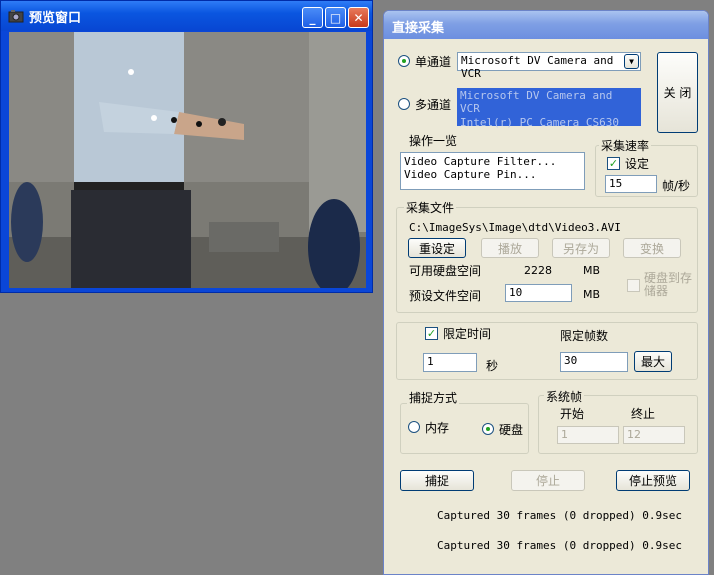  Describe the element at coordinates (515, 227) in the screenshot. I see `file-path: C:\ImageSys\Image\dtd\Video3.AVI` at that location.